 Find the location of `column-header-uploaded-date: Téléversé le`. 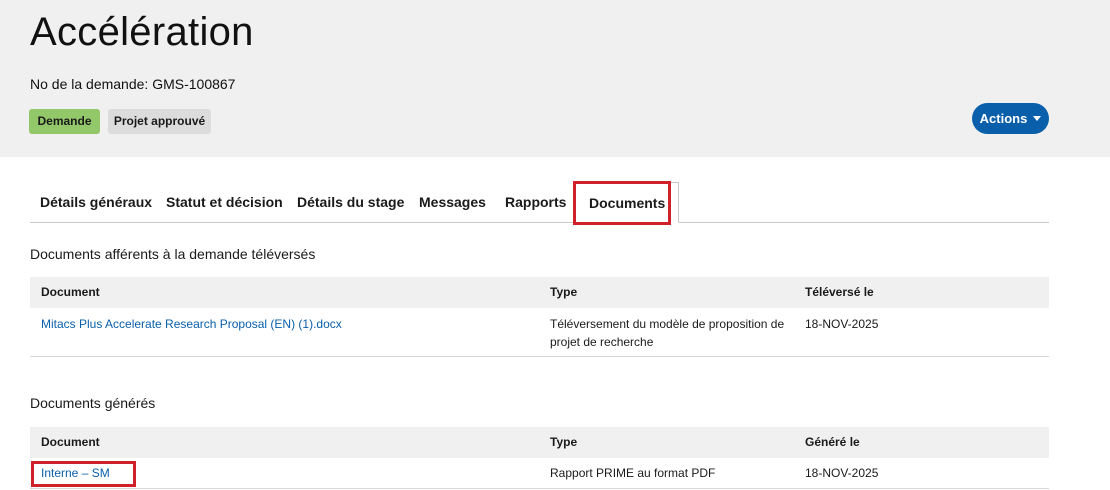

column-header-uploaded-date: Téléversé le is located at coordinates (839, 292).